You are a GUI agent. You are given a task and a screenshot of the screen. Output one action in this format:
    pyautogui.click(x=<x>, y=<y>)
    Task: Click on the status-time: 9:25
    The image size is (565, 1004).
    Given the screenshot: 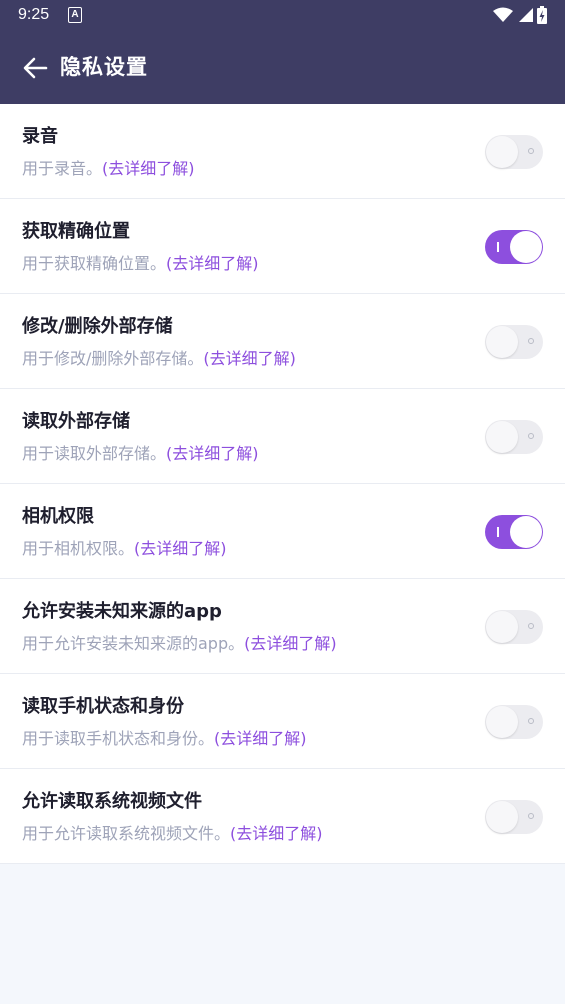 What is the action you would take?
    pyautogui.click(x=34, y=14)
    